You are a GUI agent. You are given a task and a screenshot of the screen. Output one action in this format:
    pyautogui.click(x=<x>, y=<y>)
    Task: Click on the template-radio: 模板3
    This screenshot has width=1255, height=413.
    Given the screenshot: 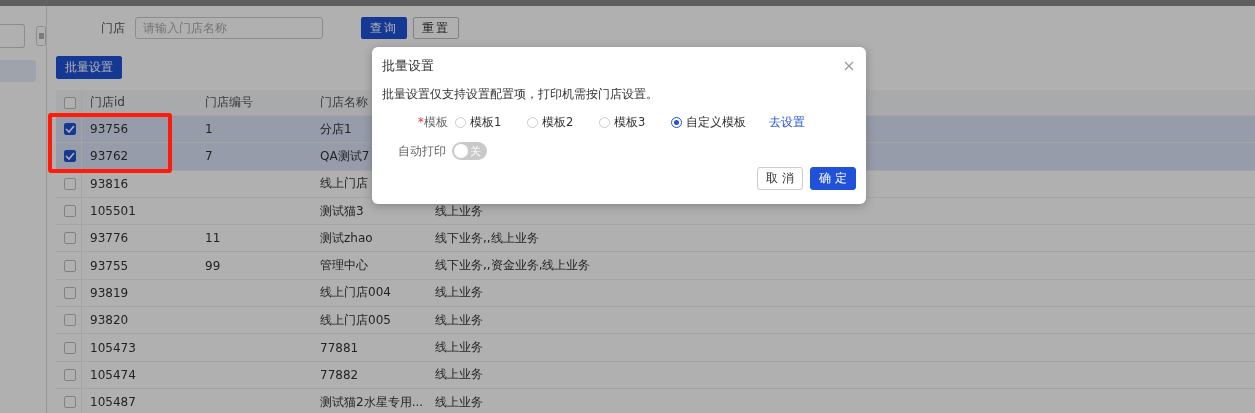 What is the action you would take?
    pyautogui.click(x=633, y=122)
    